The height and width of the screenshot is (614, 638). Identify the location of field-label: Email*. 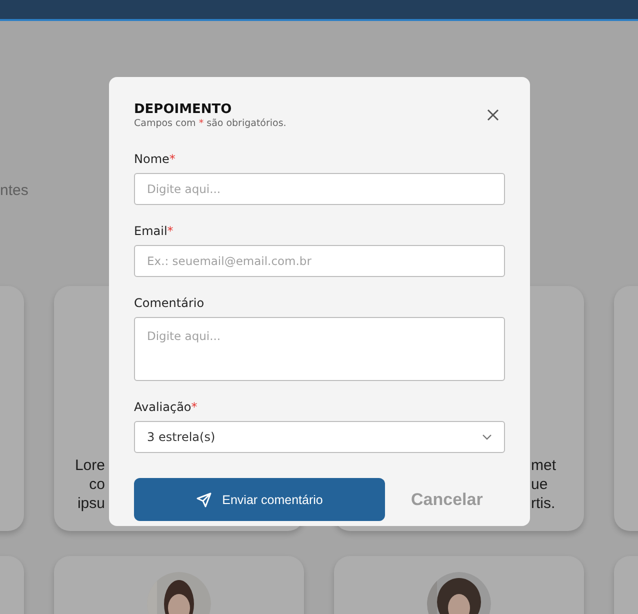
(154, 231).